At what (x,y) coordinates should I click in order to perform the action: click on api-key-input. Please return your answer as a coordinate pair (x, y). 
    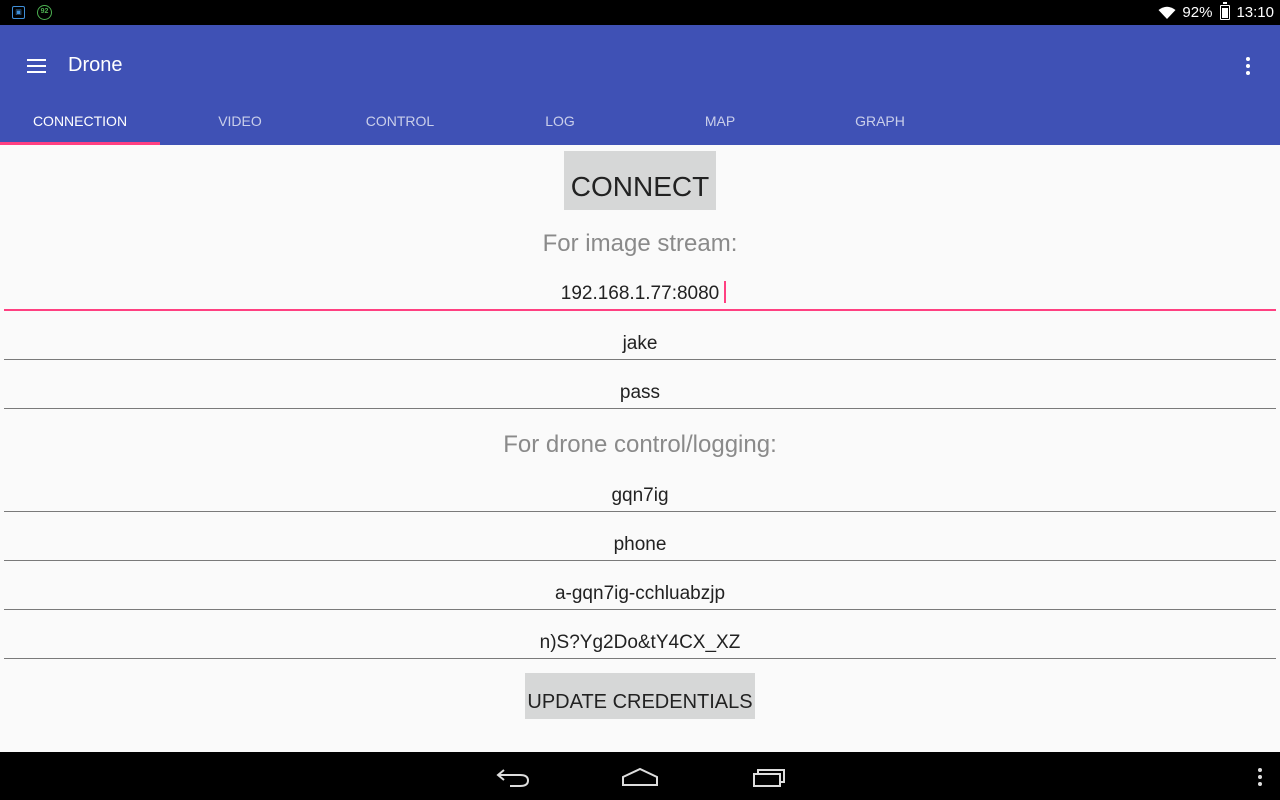
    Looking at the image, I should click on (640, 586).